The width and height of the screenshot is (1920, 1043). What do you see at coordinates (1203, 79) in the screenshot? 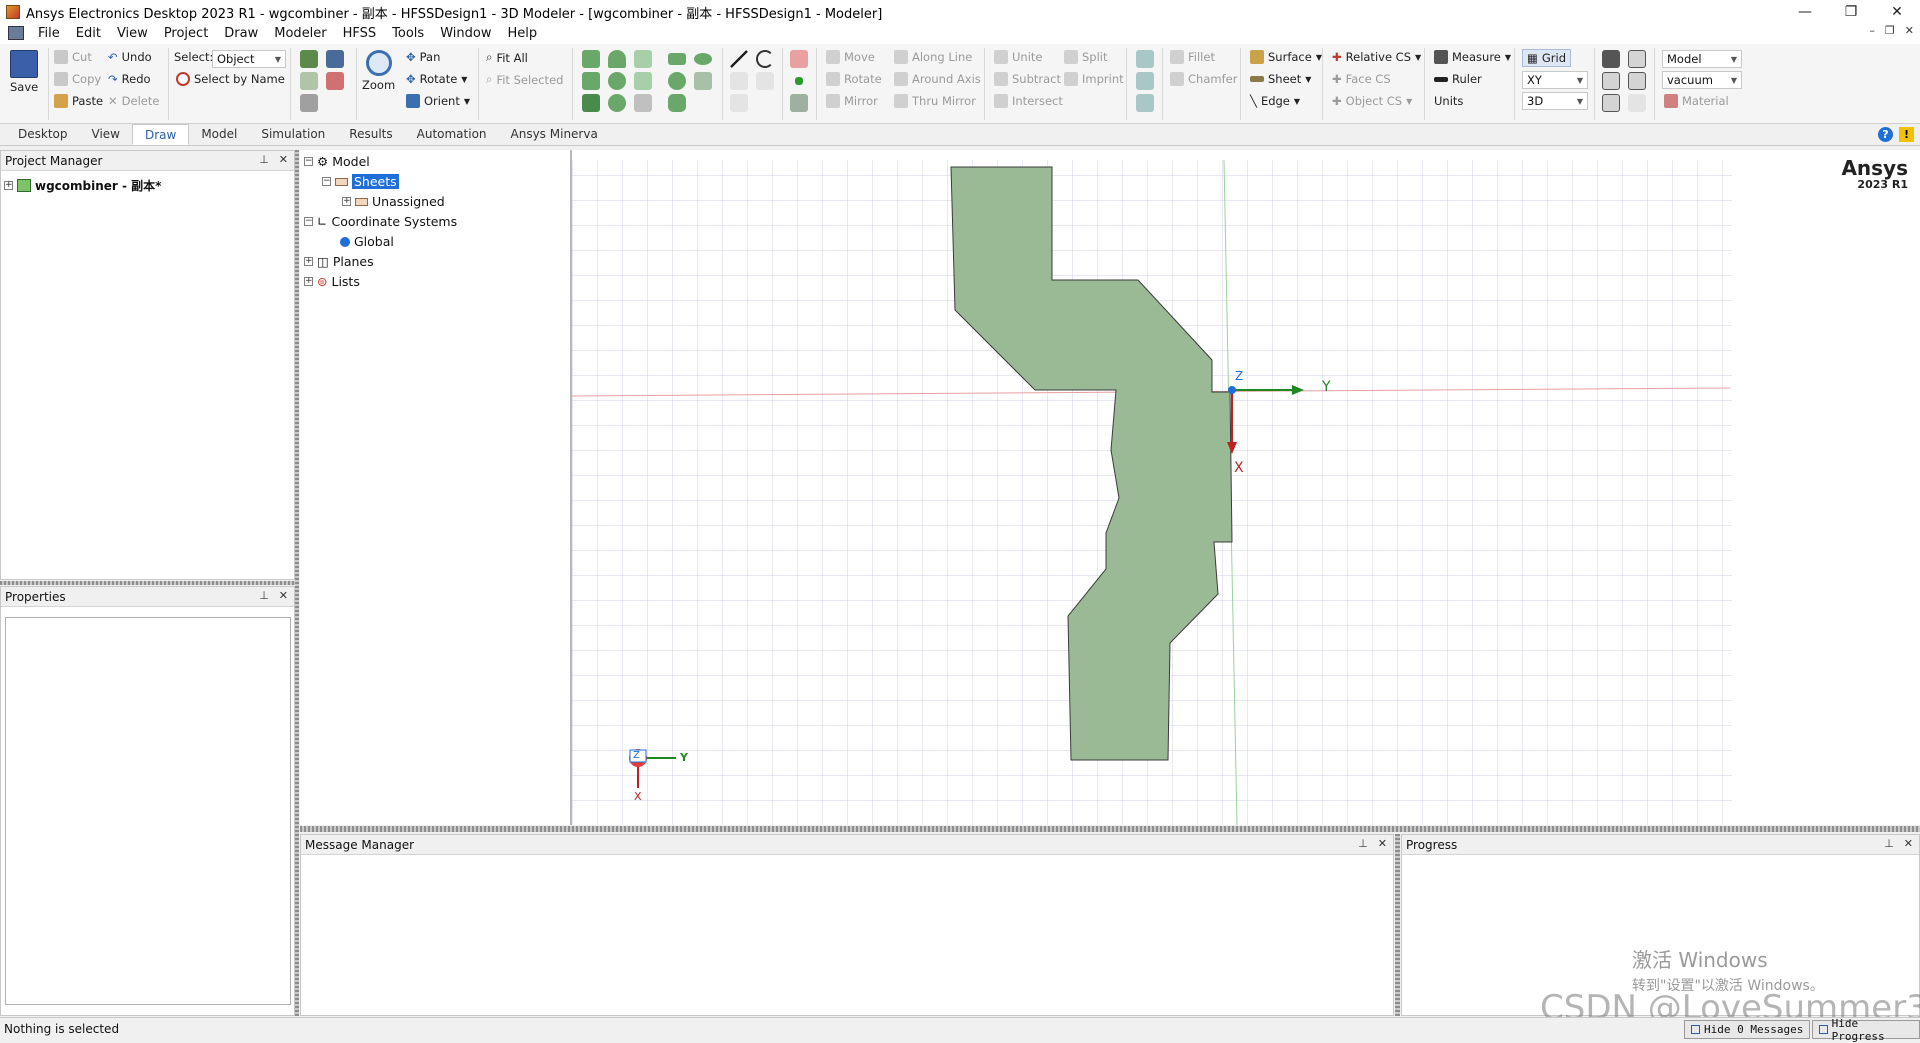
I see `chamfer-button: Chamfer` at bounding box center [1203, 79].